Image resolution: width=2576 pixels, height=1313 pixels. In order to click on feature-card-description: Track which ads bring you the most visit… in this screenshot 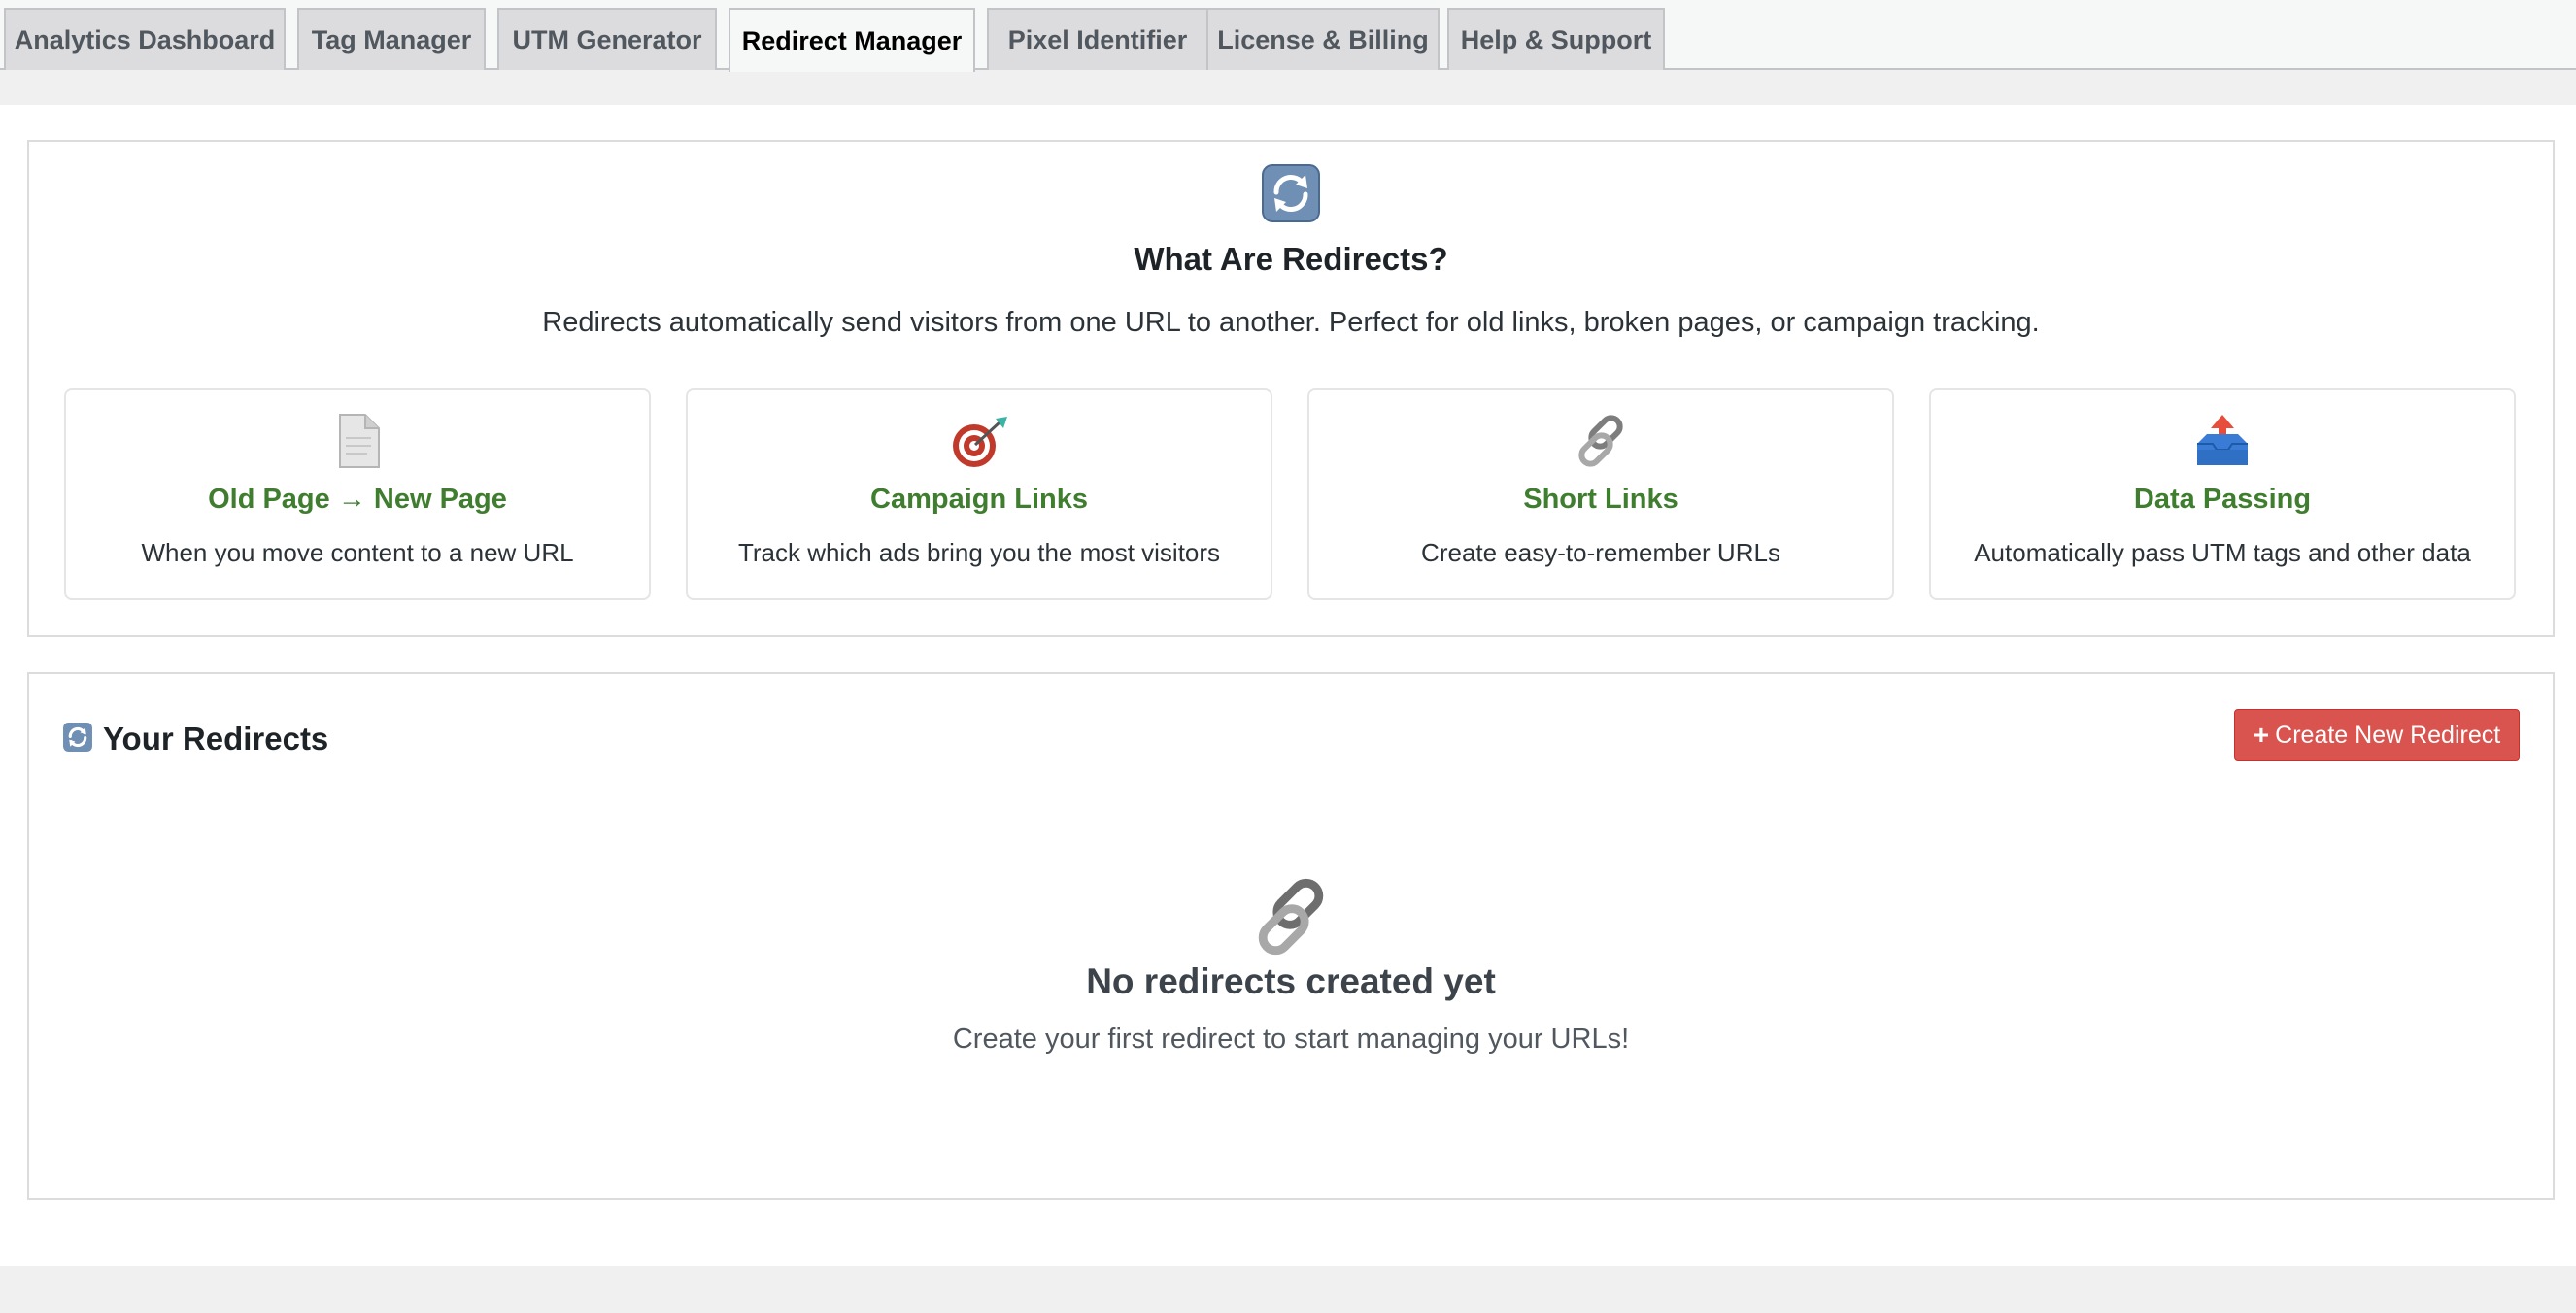, I will do `click(979, 552)`.